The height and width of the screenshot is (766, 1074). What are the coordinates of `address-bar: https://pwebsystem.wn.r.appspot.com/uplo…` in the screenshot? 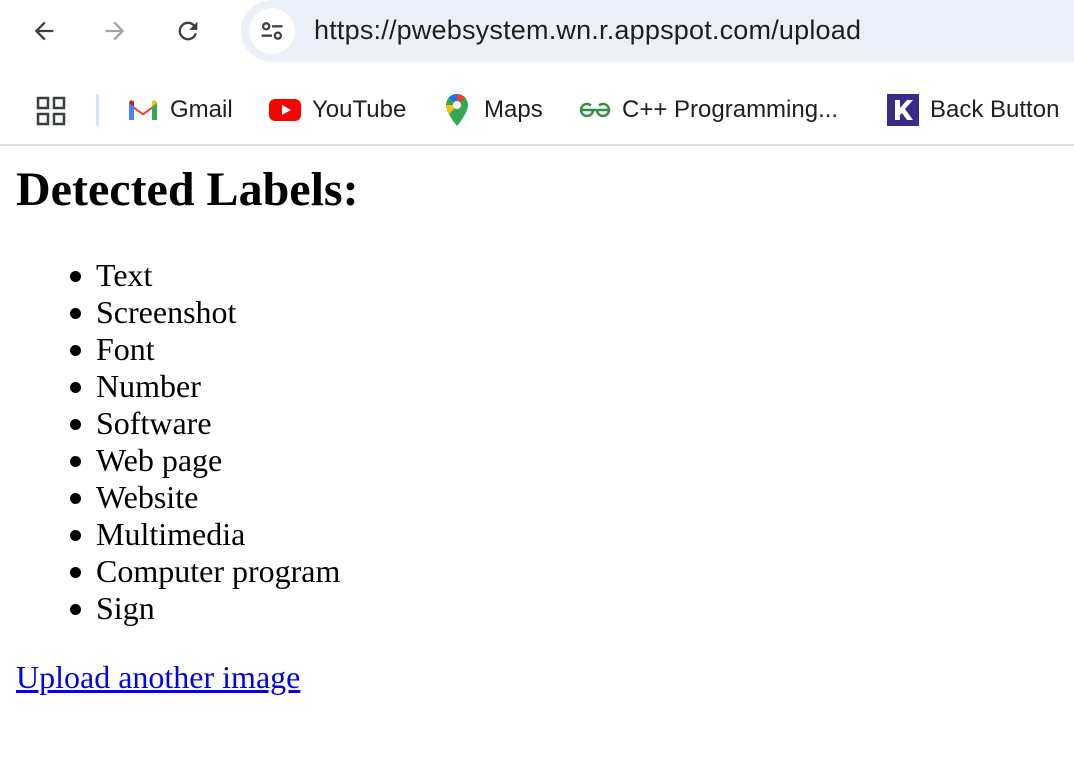 It's located at (657, 31).